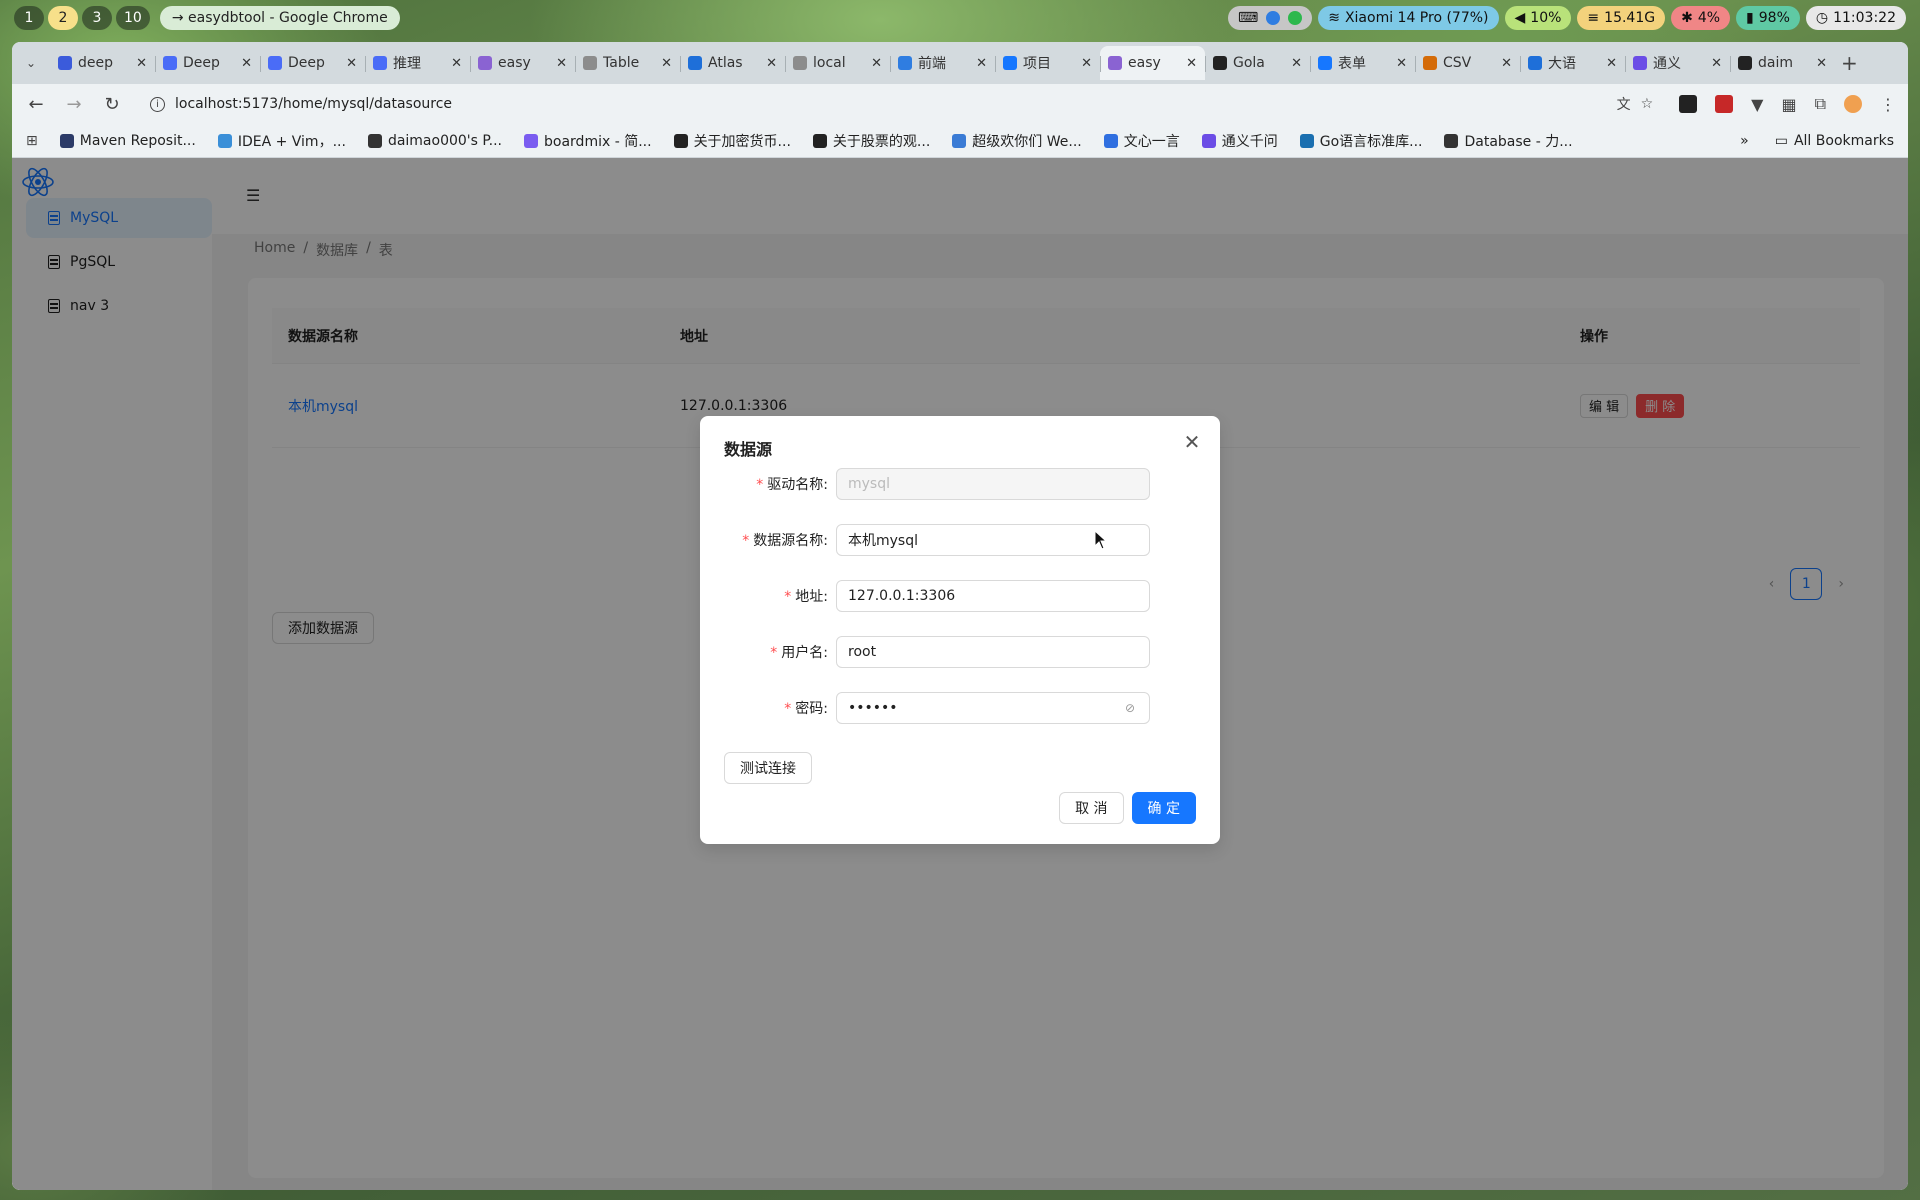 The image size is (1920, 1200). I want to click on browser-tab: Atlas ✕, so click(732, 63).